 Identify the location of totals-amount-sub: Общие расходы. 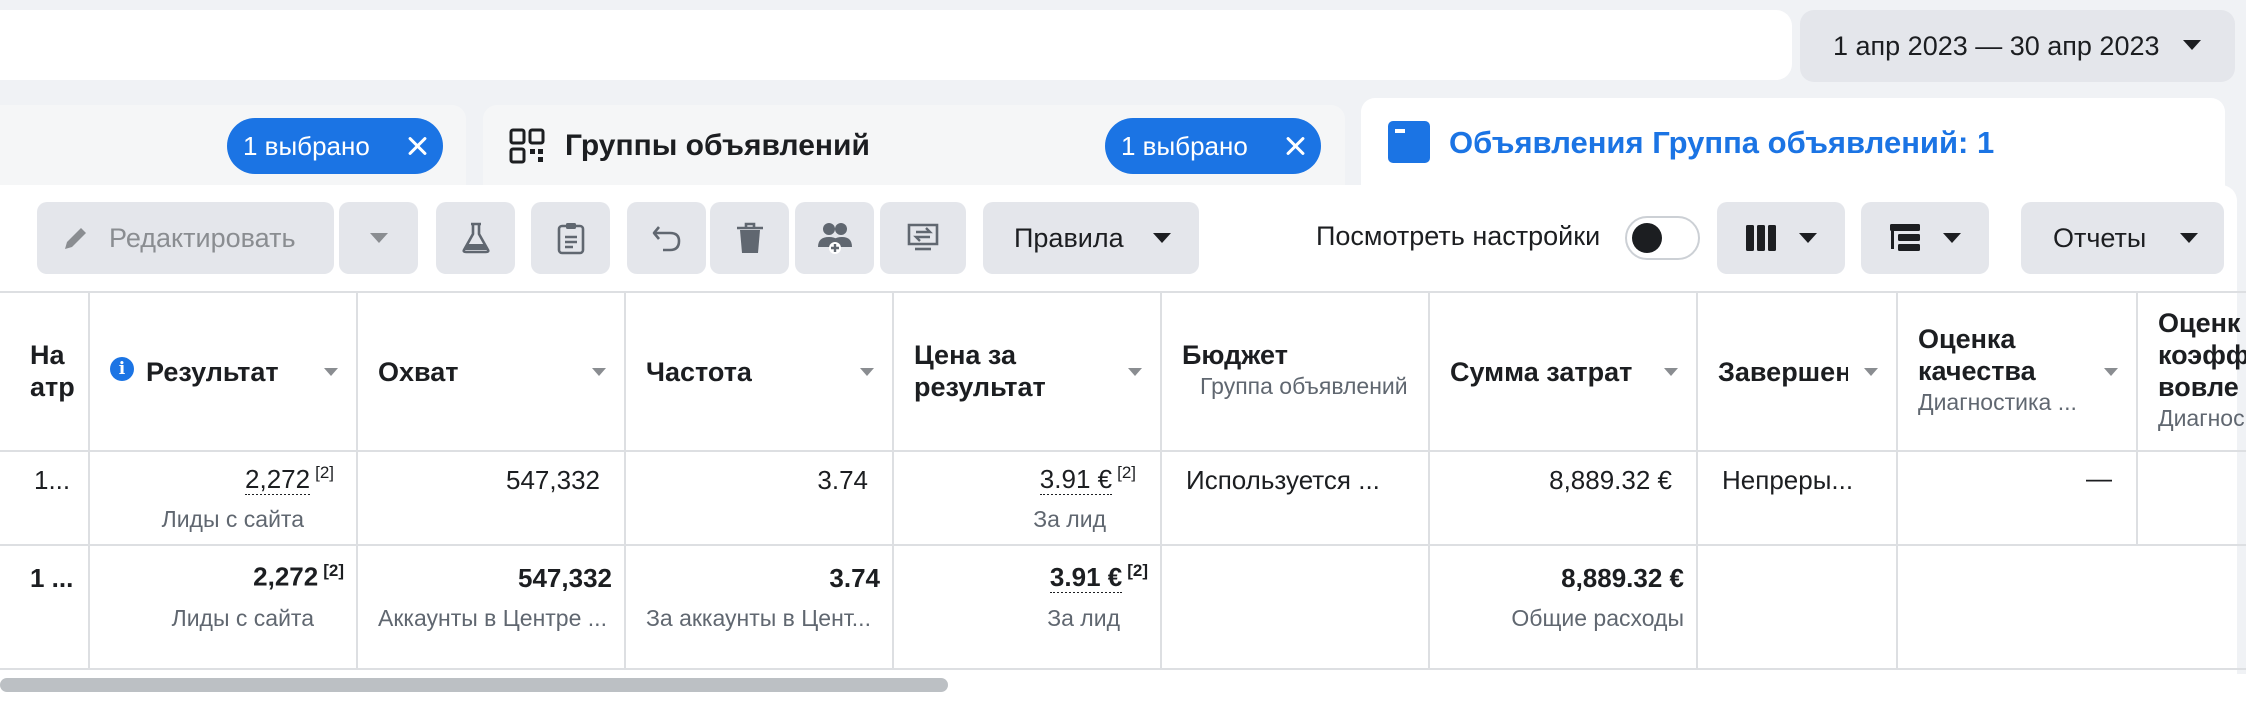
(1597, 618).